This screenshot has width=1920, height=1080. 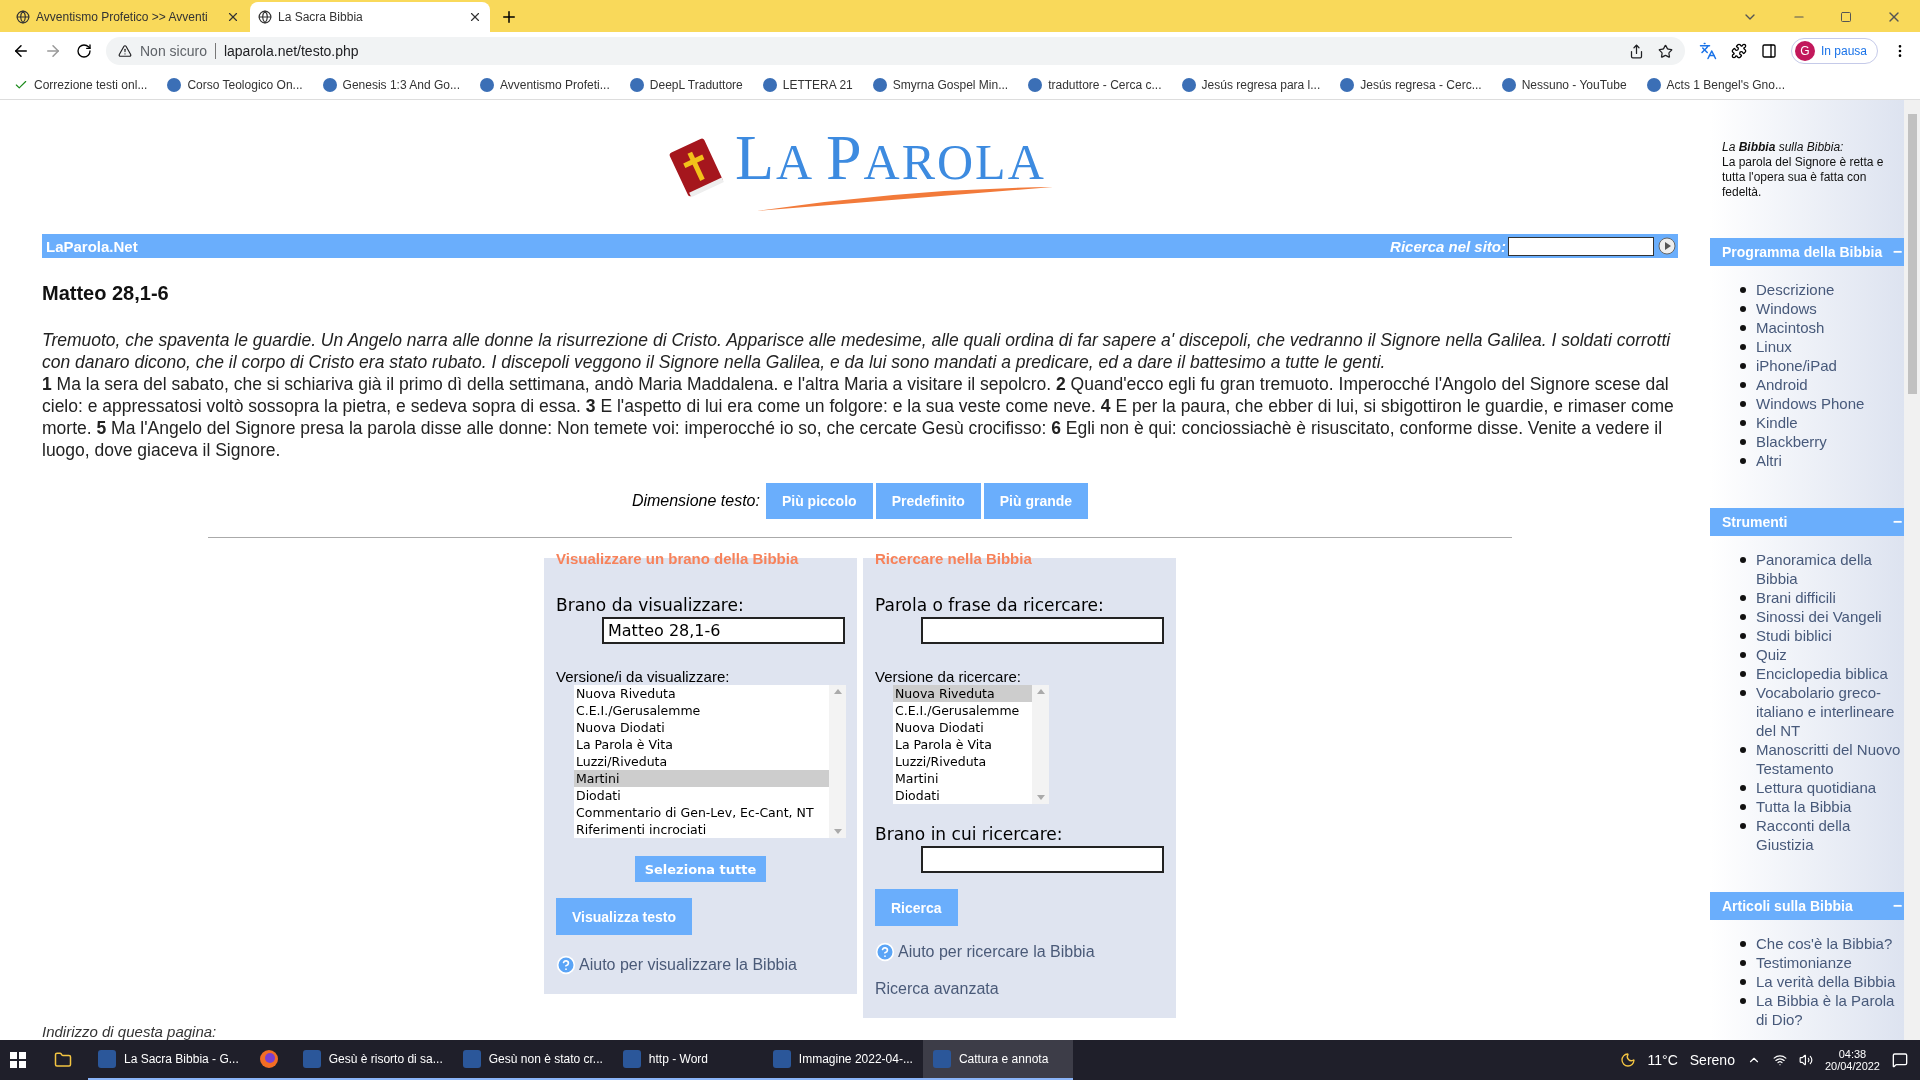 I want to click on phrase-field, so click(x=1042, y=630).